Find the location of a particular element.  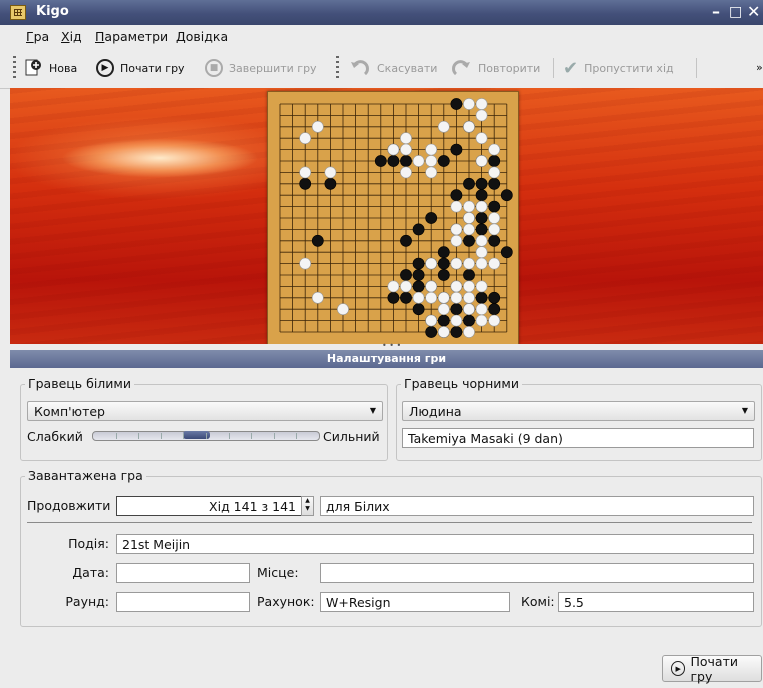

date-label: Дата: is located at coordinates (90, 572).